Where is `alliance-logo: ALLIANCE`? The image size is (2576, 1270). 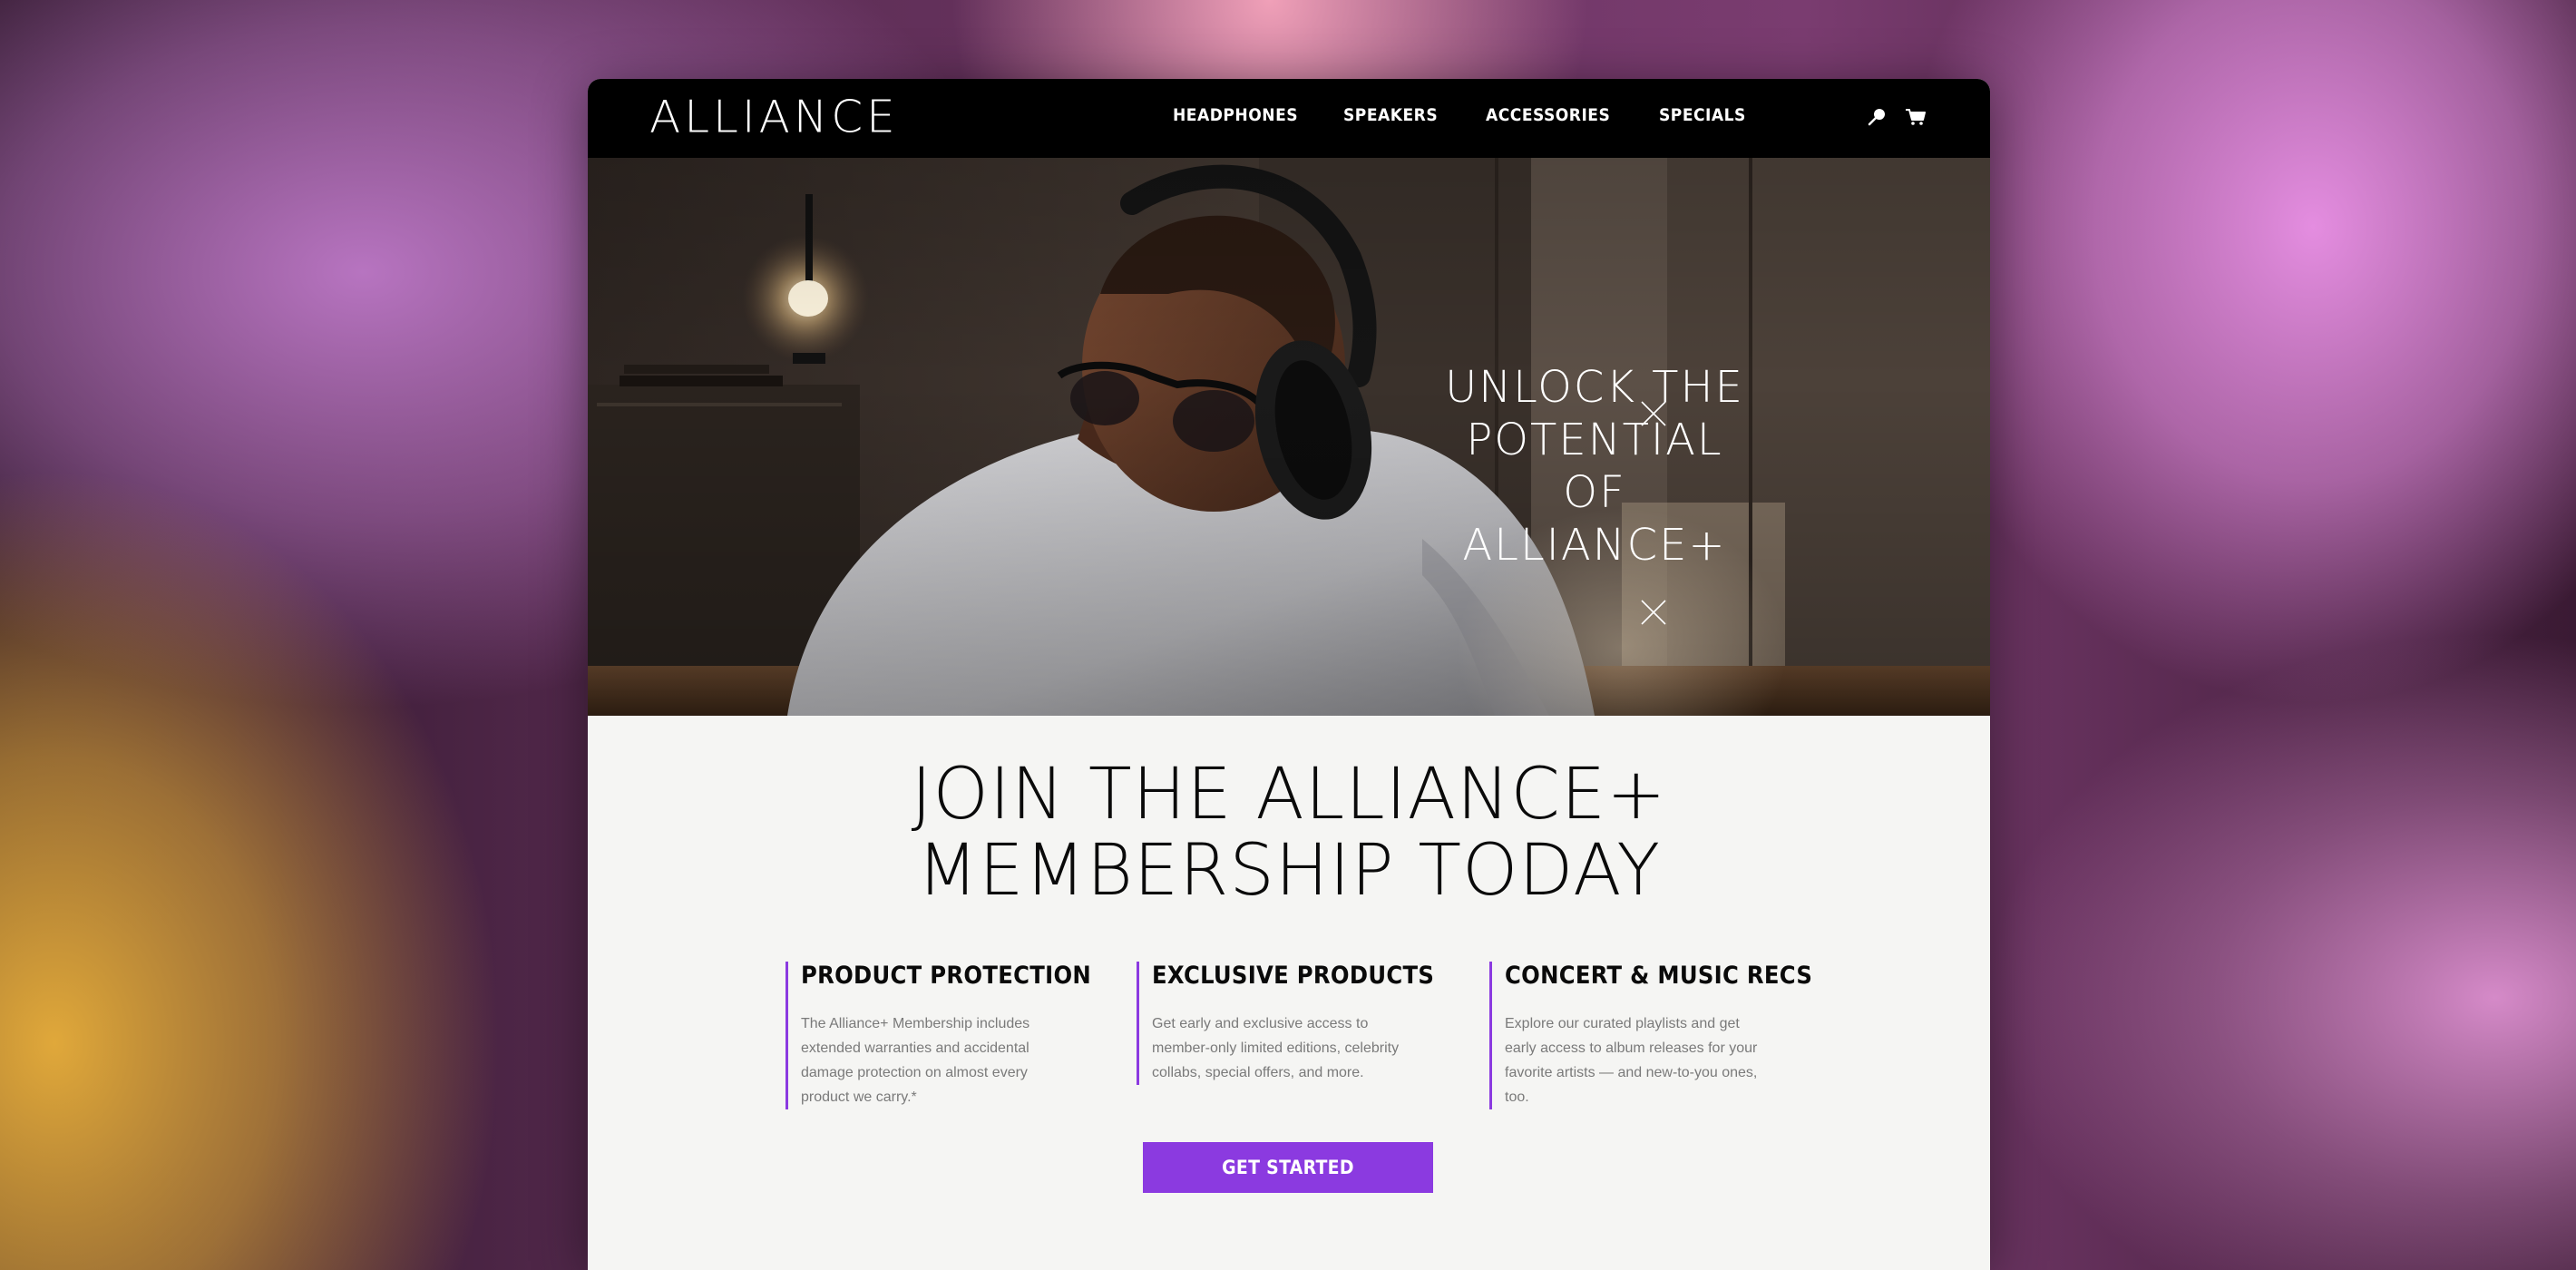
alliance-logo: ALLIANCE is located at coordinates (774, 117).